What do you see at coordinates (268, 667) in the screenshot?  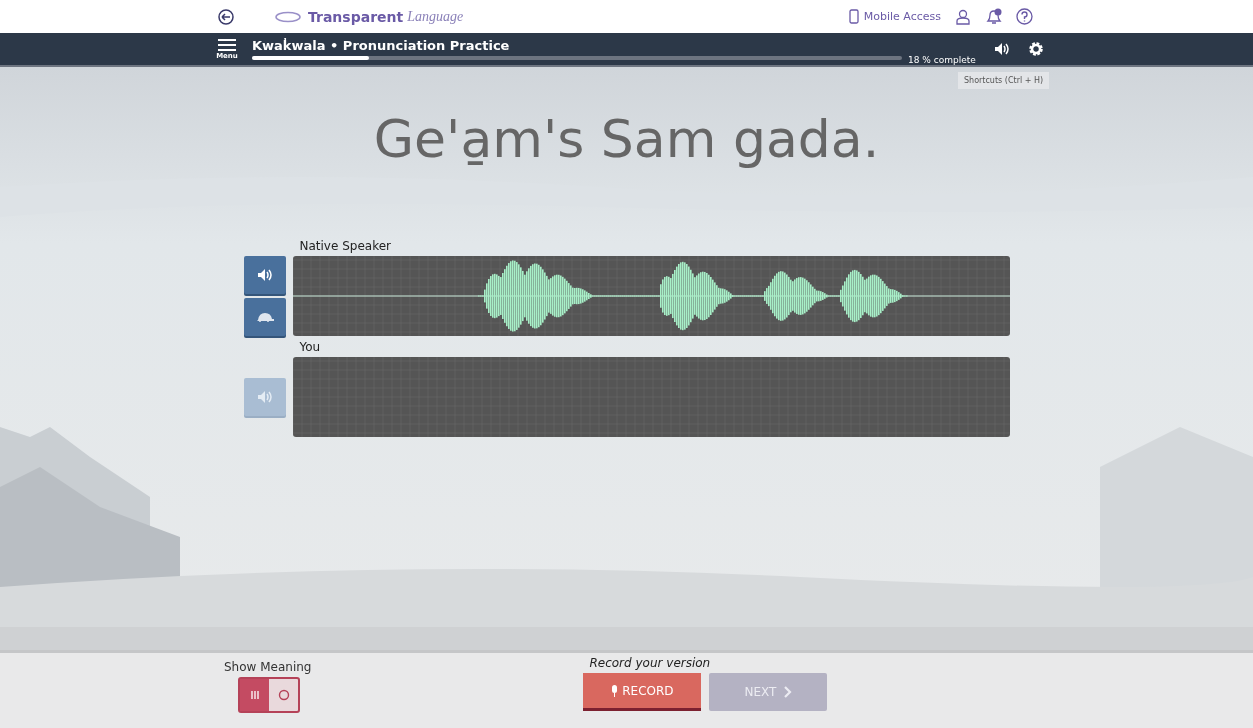 I see `show-meaning-label: Show Meaning` at bounding box center [268, 667].